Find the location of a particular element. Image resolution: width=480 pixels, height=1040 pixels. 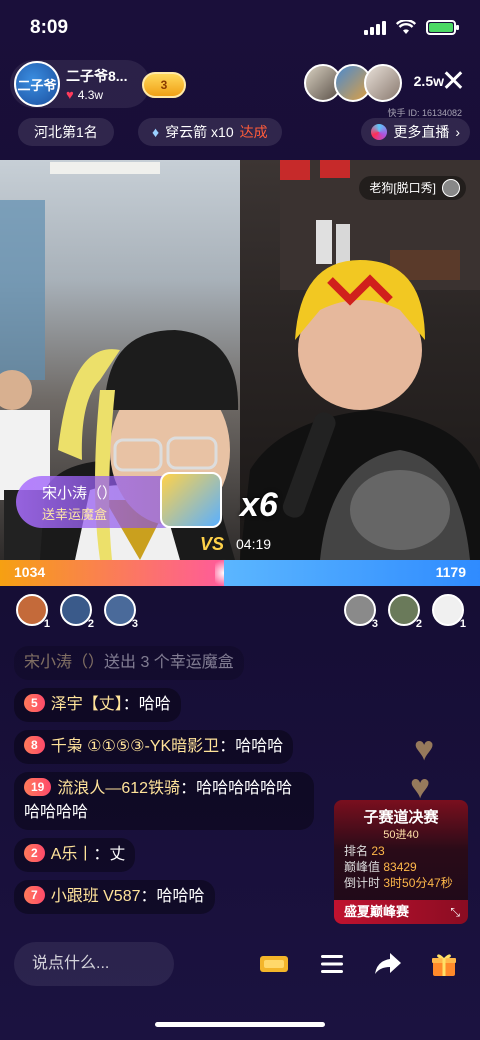

status-bar: 8:09 is located at coordinates (240, 28).